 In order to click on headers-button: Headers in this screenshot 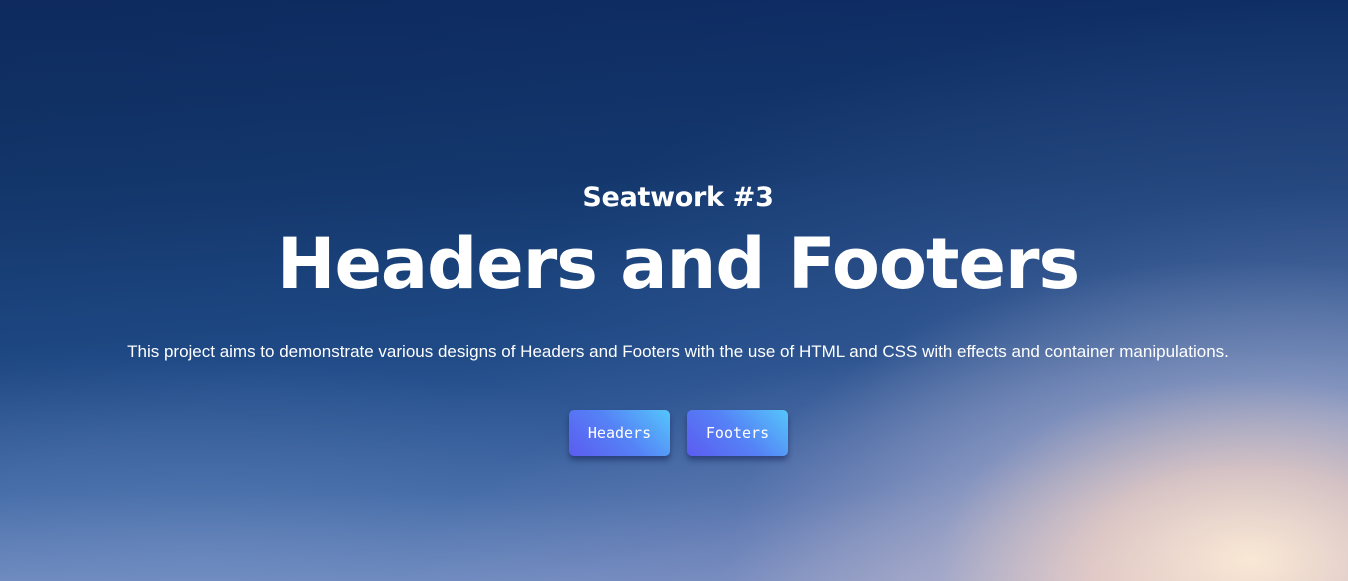, I will do `click(619, 433)`.